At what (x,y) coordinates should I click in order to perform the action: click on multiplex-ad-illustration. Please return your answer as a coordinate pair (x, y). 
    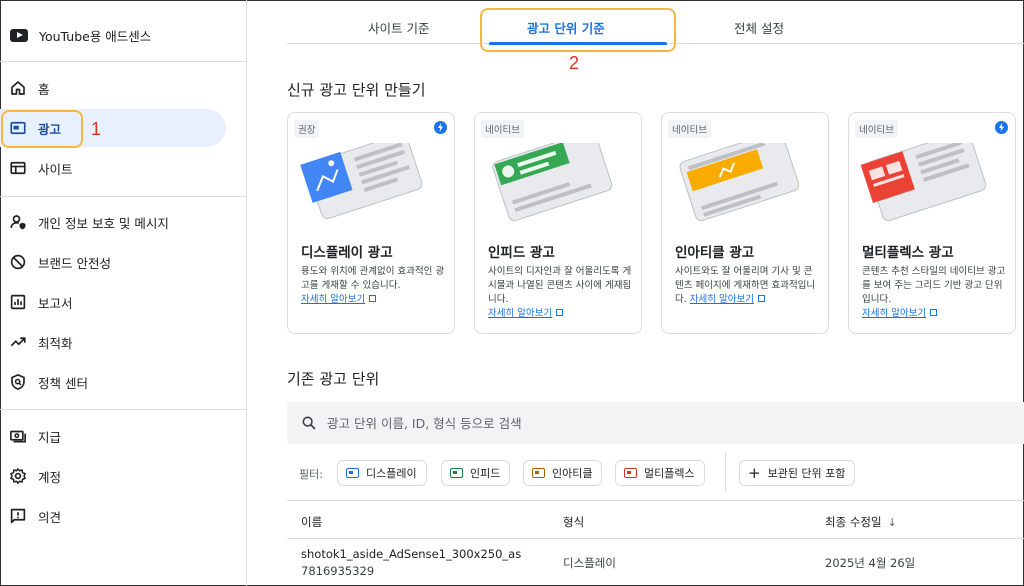
    Looking at the image, I should click on (923, 182).